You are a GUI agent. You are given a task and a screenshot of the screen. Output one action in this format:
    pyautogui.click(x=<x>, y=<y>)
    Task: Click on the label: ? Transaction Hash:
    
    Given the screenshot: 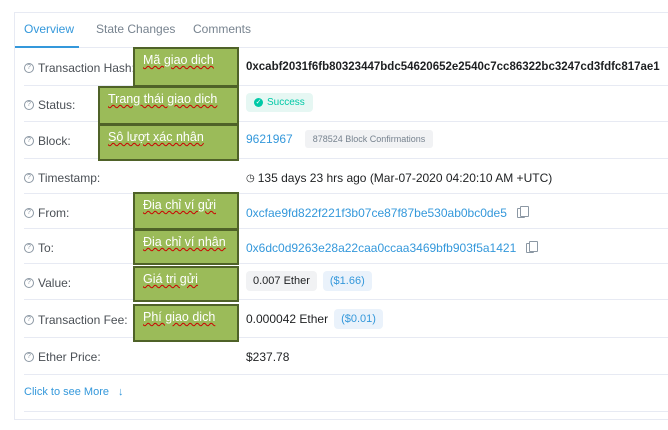 What is the action you would take?
    pyautogui.click(x=79, y=68)
    